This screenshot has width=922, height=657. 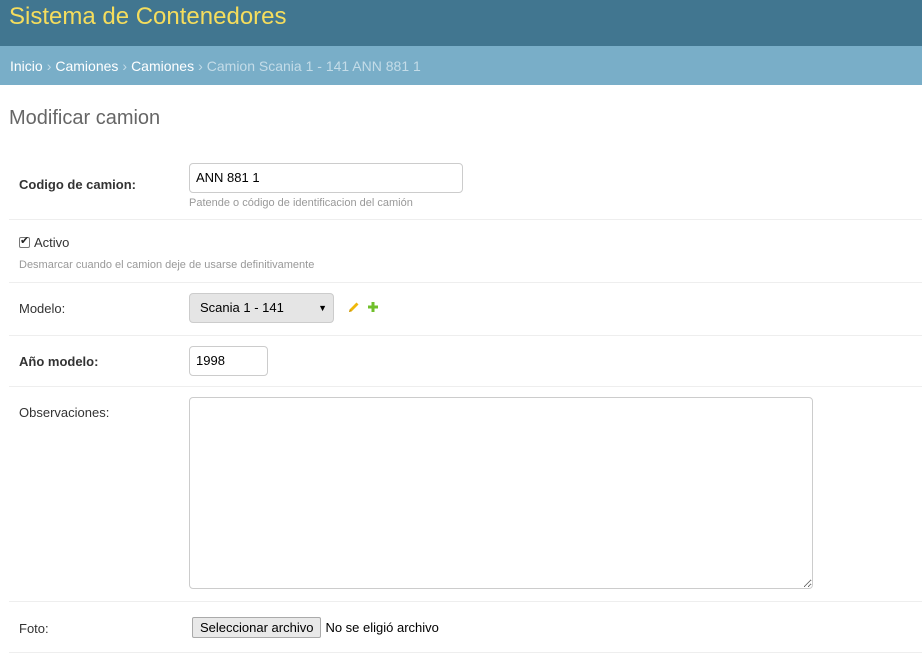 I want to click on page-title: Modificar camion, so click(x=85, y=118).